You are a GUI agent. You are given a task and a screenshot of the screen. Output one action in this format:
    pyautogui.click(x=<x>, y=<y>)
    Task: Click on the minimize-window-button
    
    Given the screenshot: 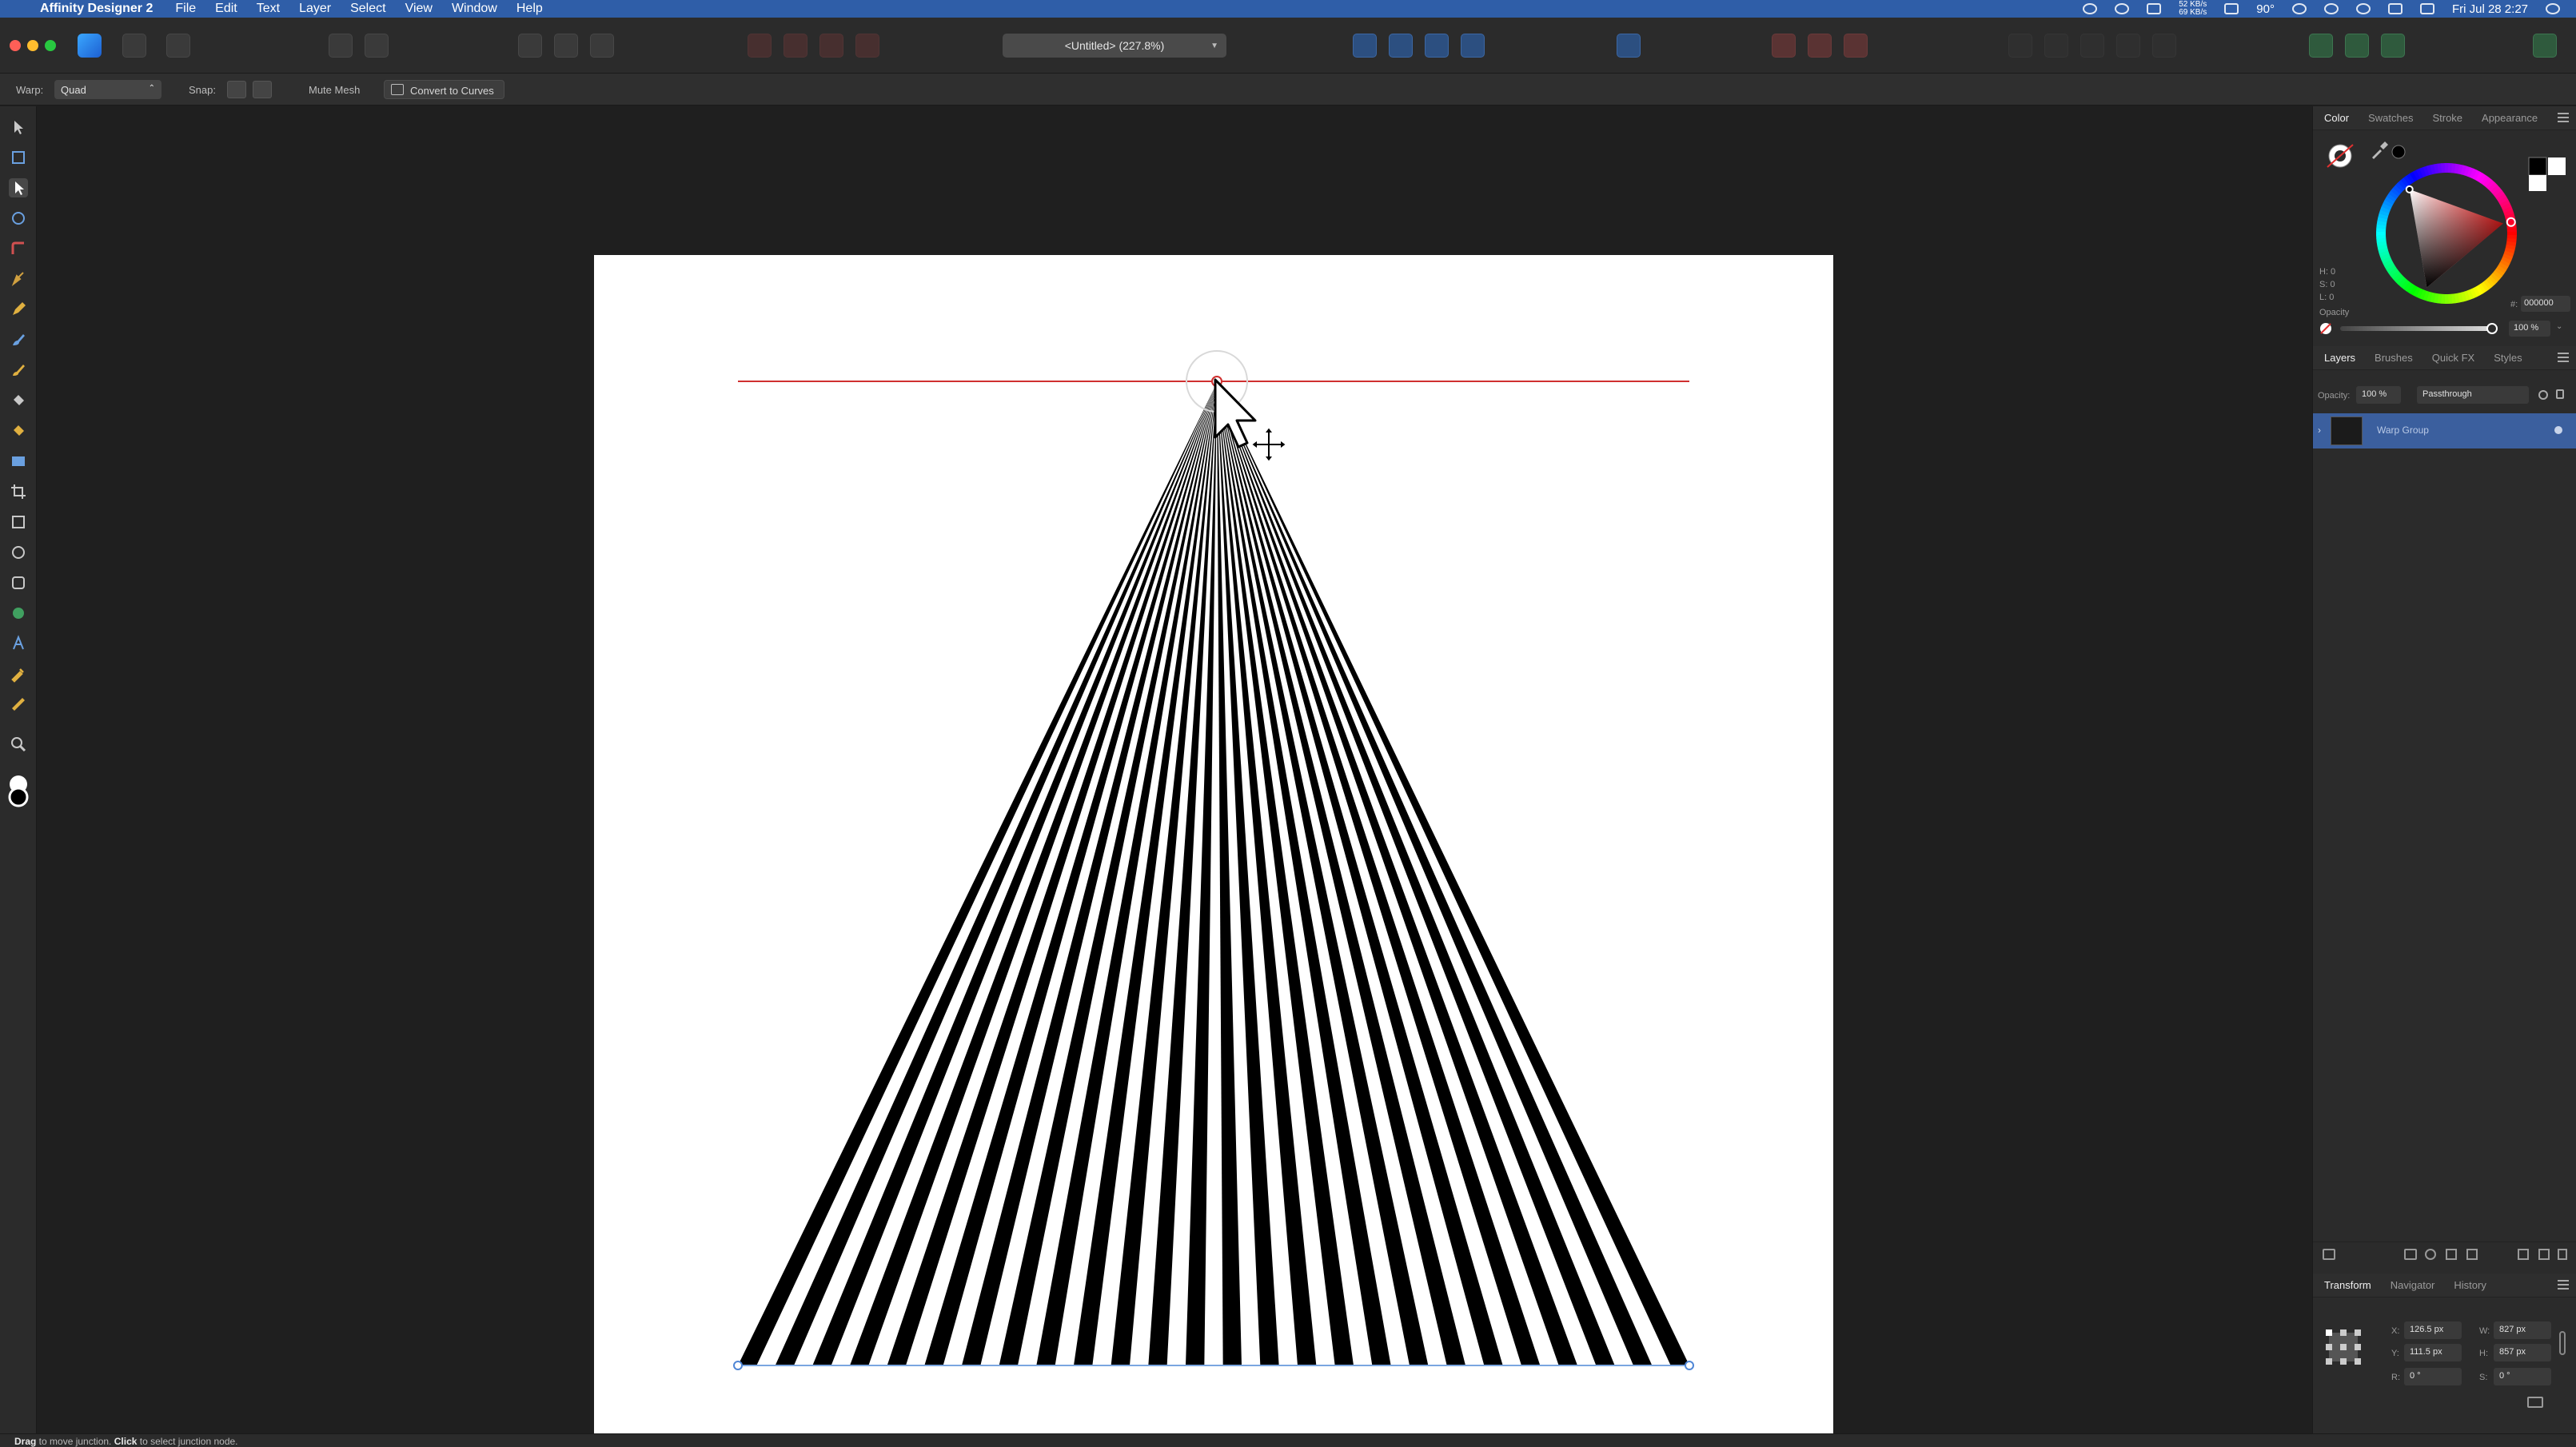 What is the action you would take?
    pyautogui.click(x=32, y=46)
    